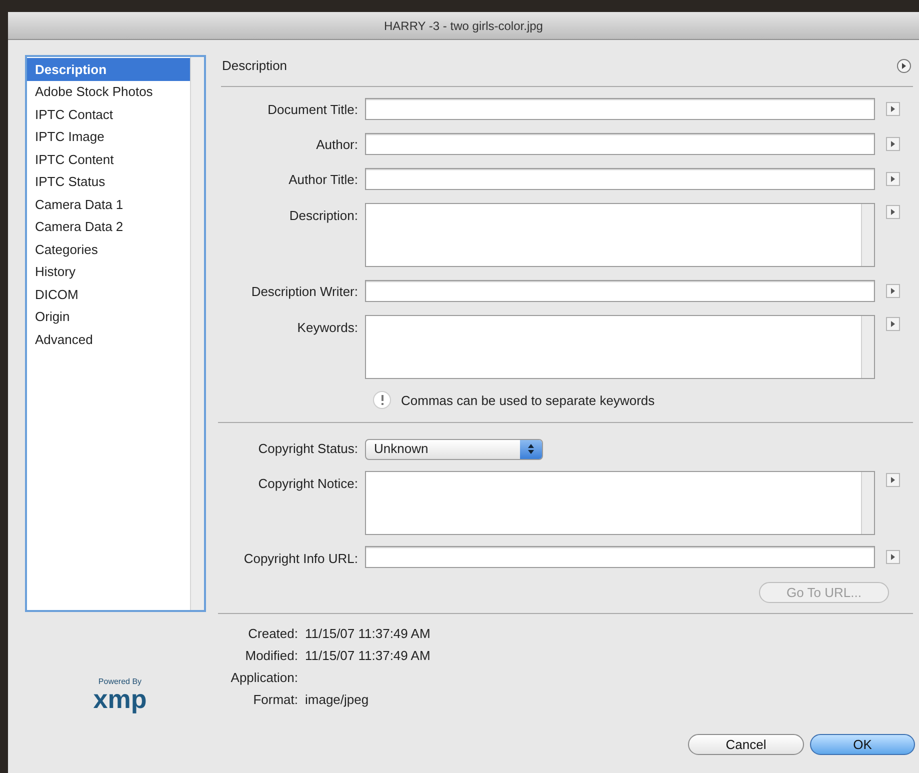  I want to click on category-item: Description, so click(108, 69).